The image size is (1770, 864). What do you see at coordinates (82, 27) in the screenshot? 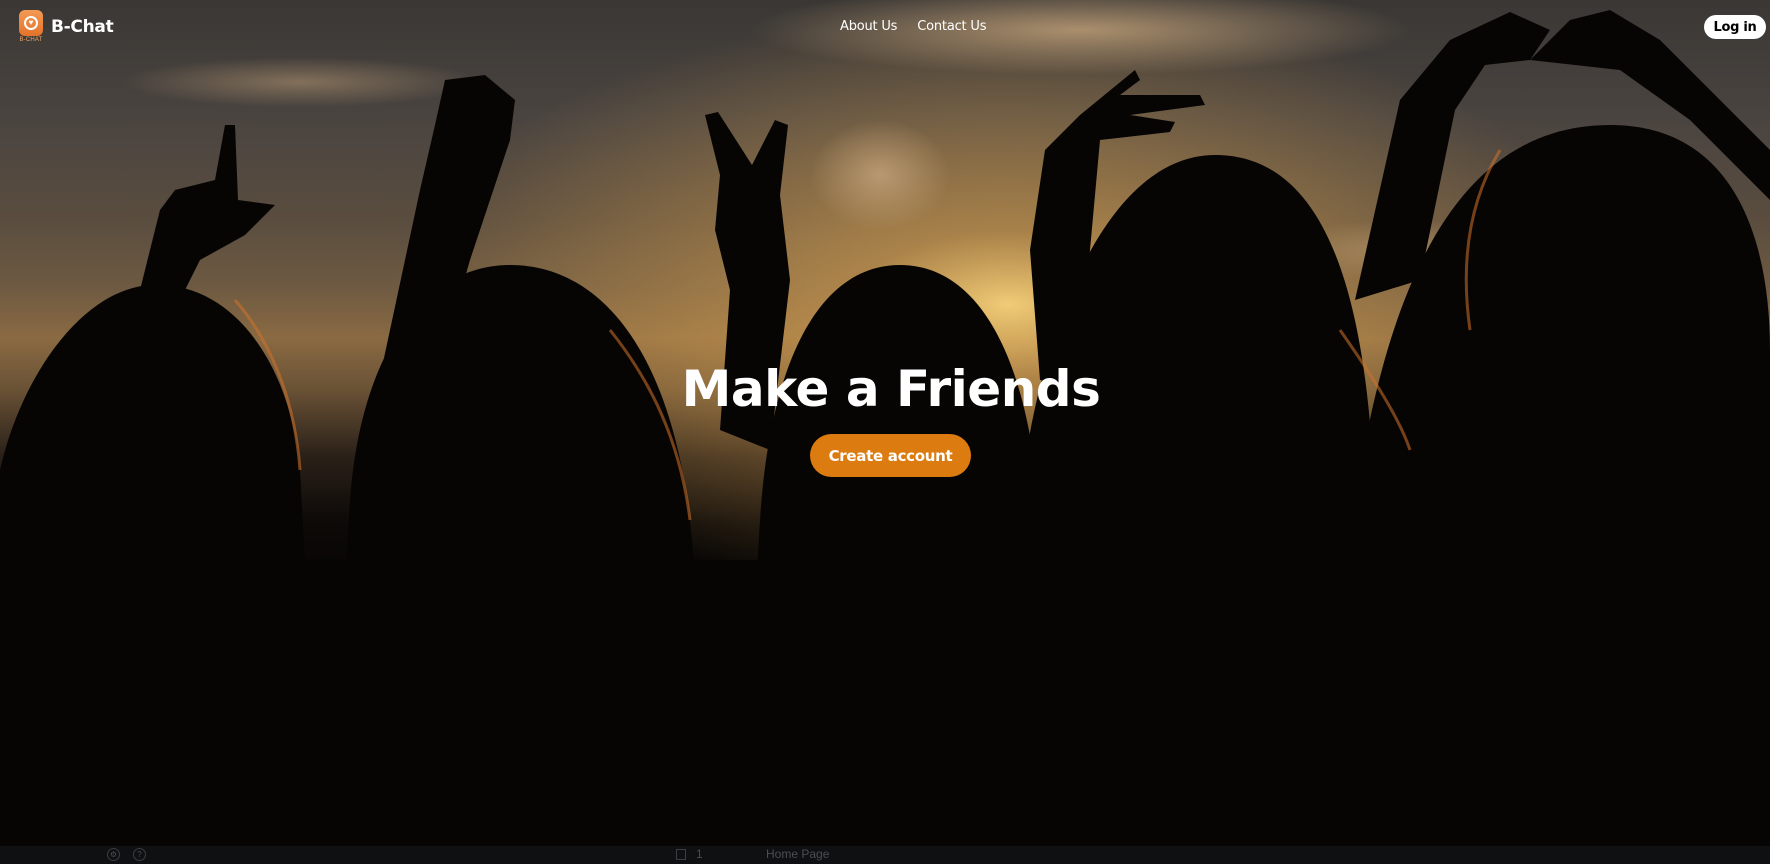
I see `brand-name: B-Chat` at bounding box center [82, 27].